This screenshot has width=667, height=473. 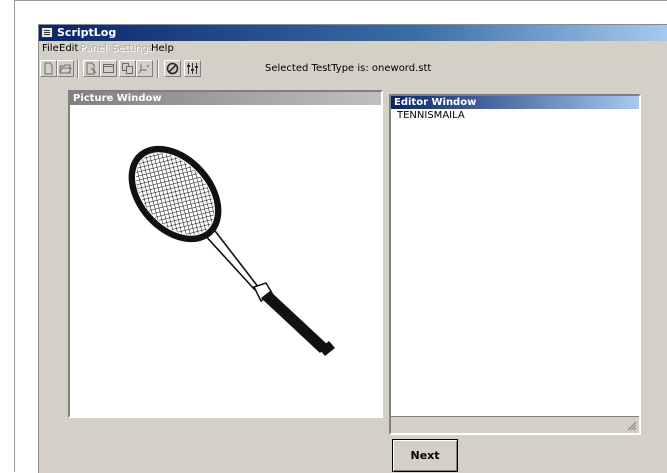 What do you see at coordinates (431, 115) in the screenshot?
I see `editor-text: TENNISMAILA` at bounding box center [431, 115].